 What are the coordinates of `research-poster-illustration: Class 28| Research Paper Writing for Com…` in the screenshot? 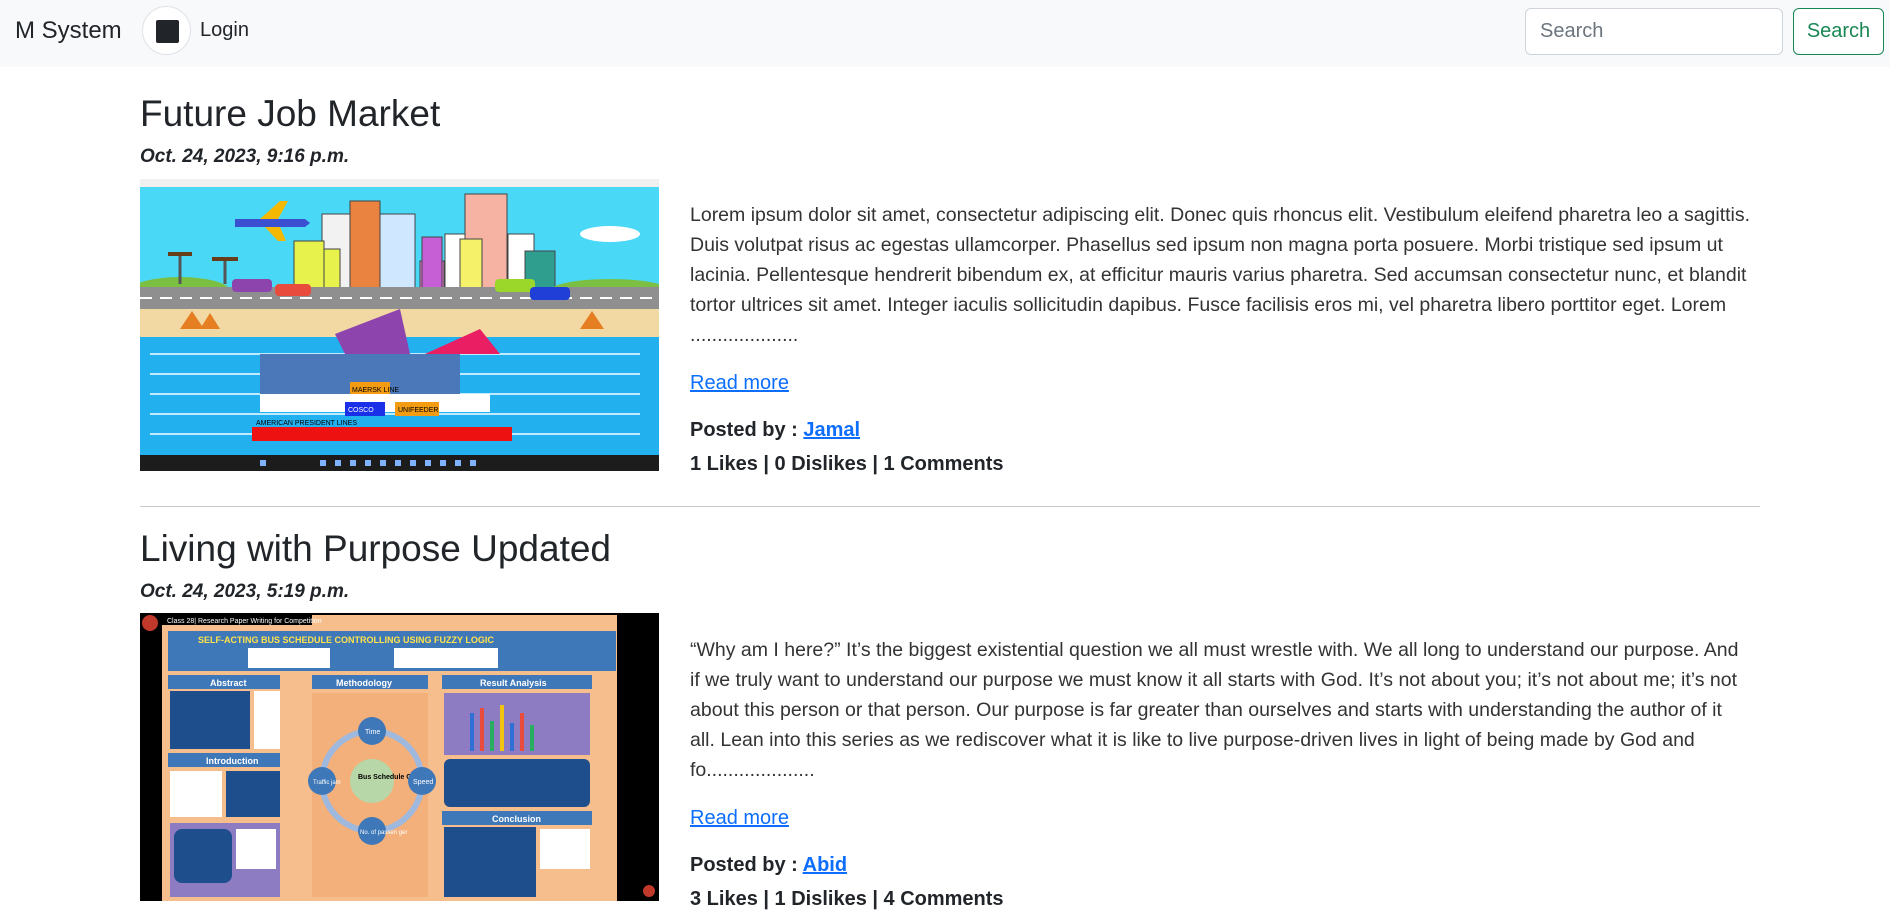 It's located at (399, 757).